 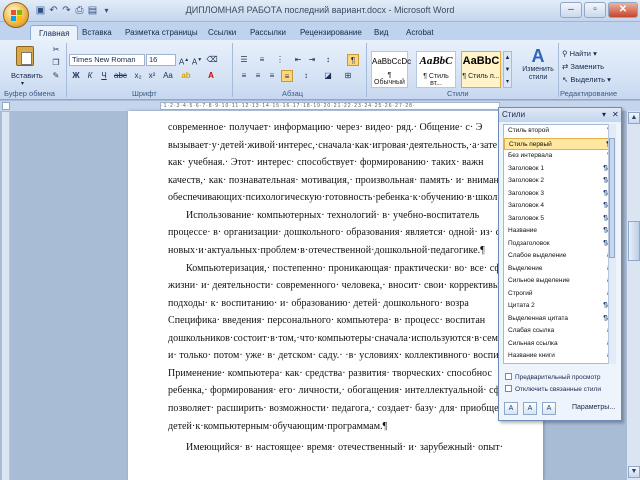 I want to click on tab-references: Ссылки, so click(x=222, y=32).